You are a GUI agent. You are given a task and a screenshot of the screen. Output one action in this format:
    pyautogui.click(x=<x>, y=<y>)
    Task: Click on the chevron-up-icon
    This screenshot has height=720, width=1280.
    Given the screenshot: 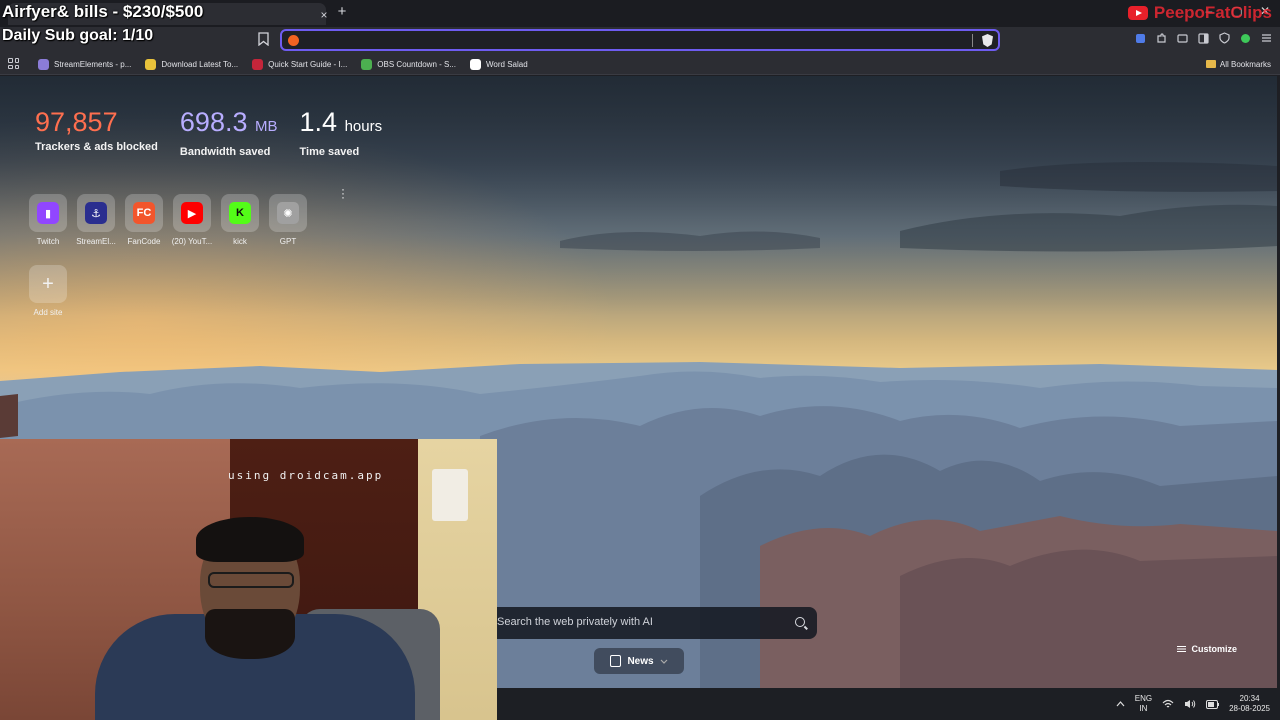 What is the action you would take?
    pyautogui.click(x=1120, y=704)
    